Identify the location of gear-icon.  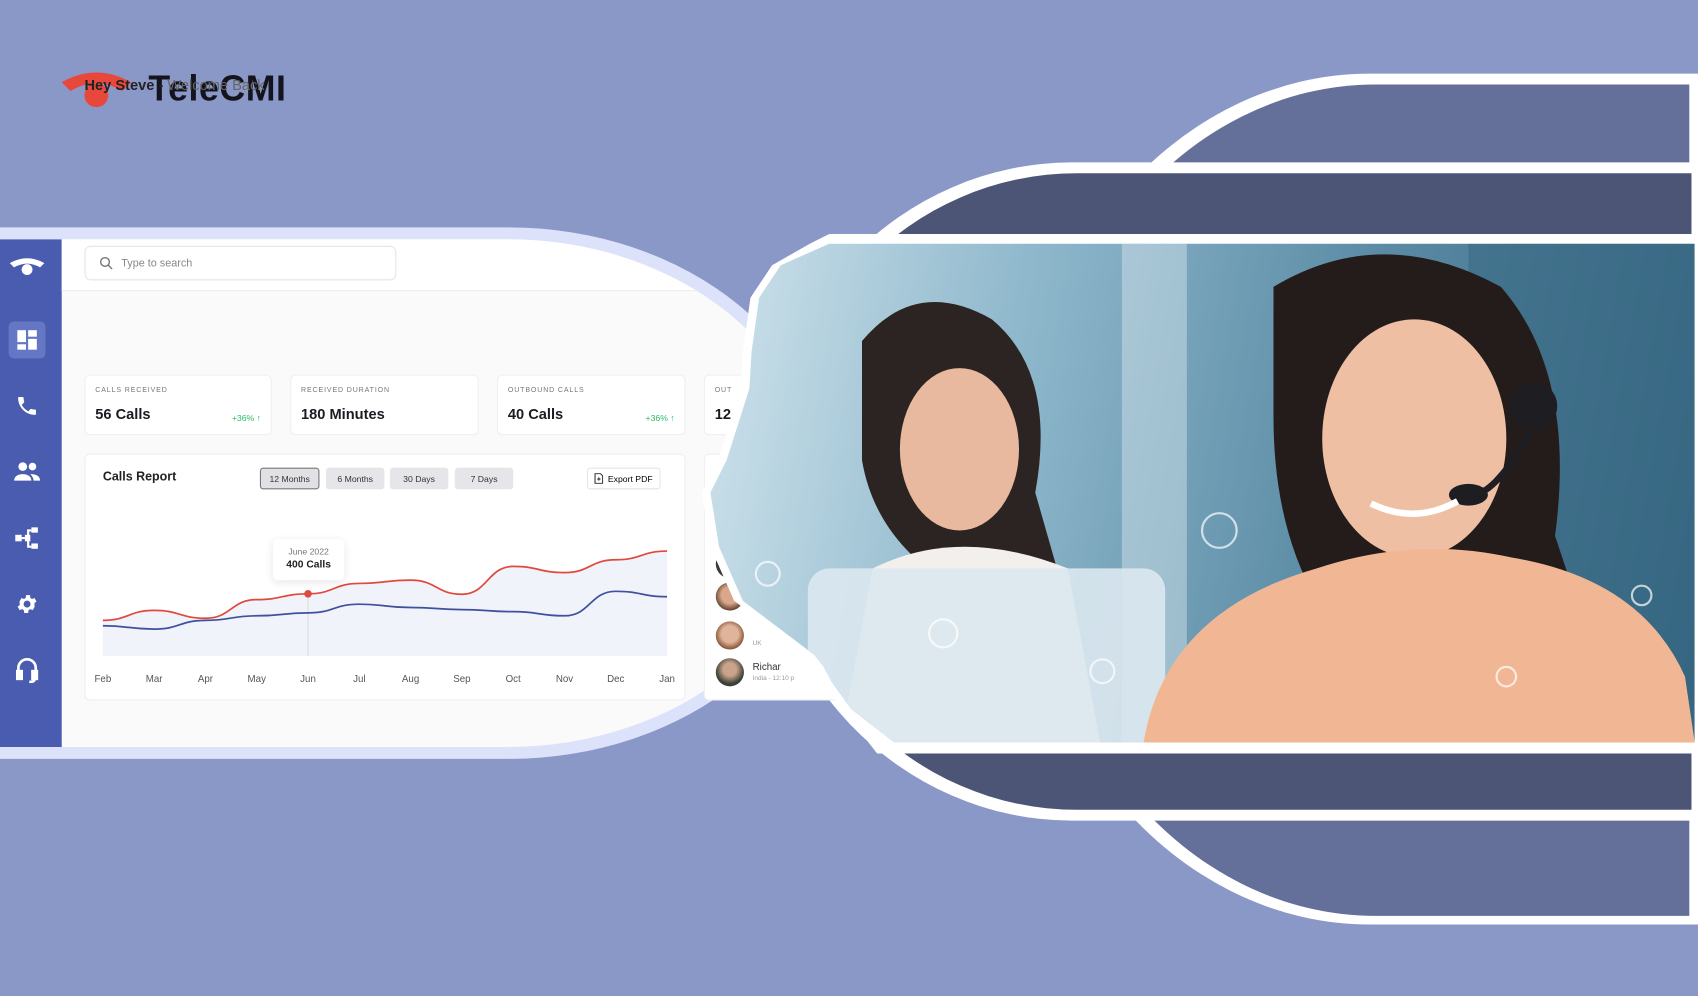
(27, 604).